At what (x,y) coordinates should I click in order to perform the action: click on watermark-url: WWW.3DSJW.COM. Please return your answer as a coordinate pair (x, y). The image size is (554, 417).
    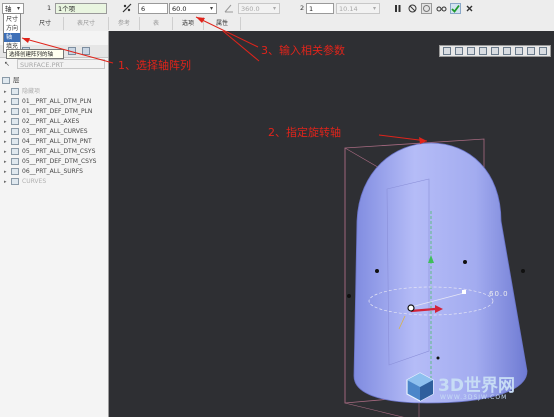
    Looking at the image, I should click on (474, 397).